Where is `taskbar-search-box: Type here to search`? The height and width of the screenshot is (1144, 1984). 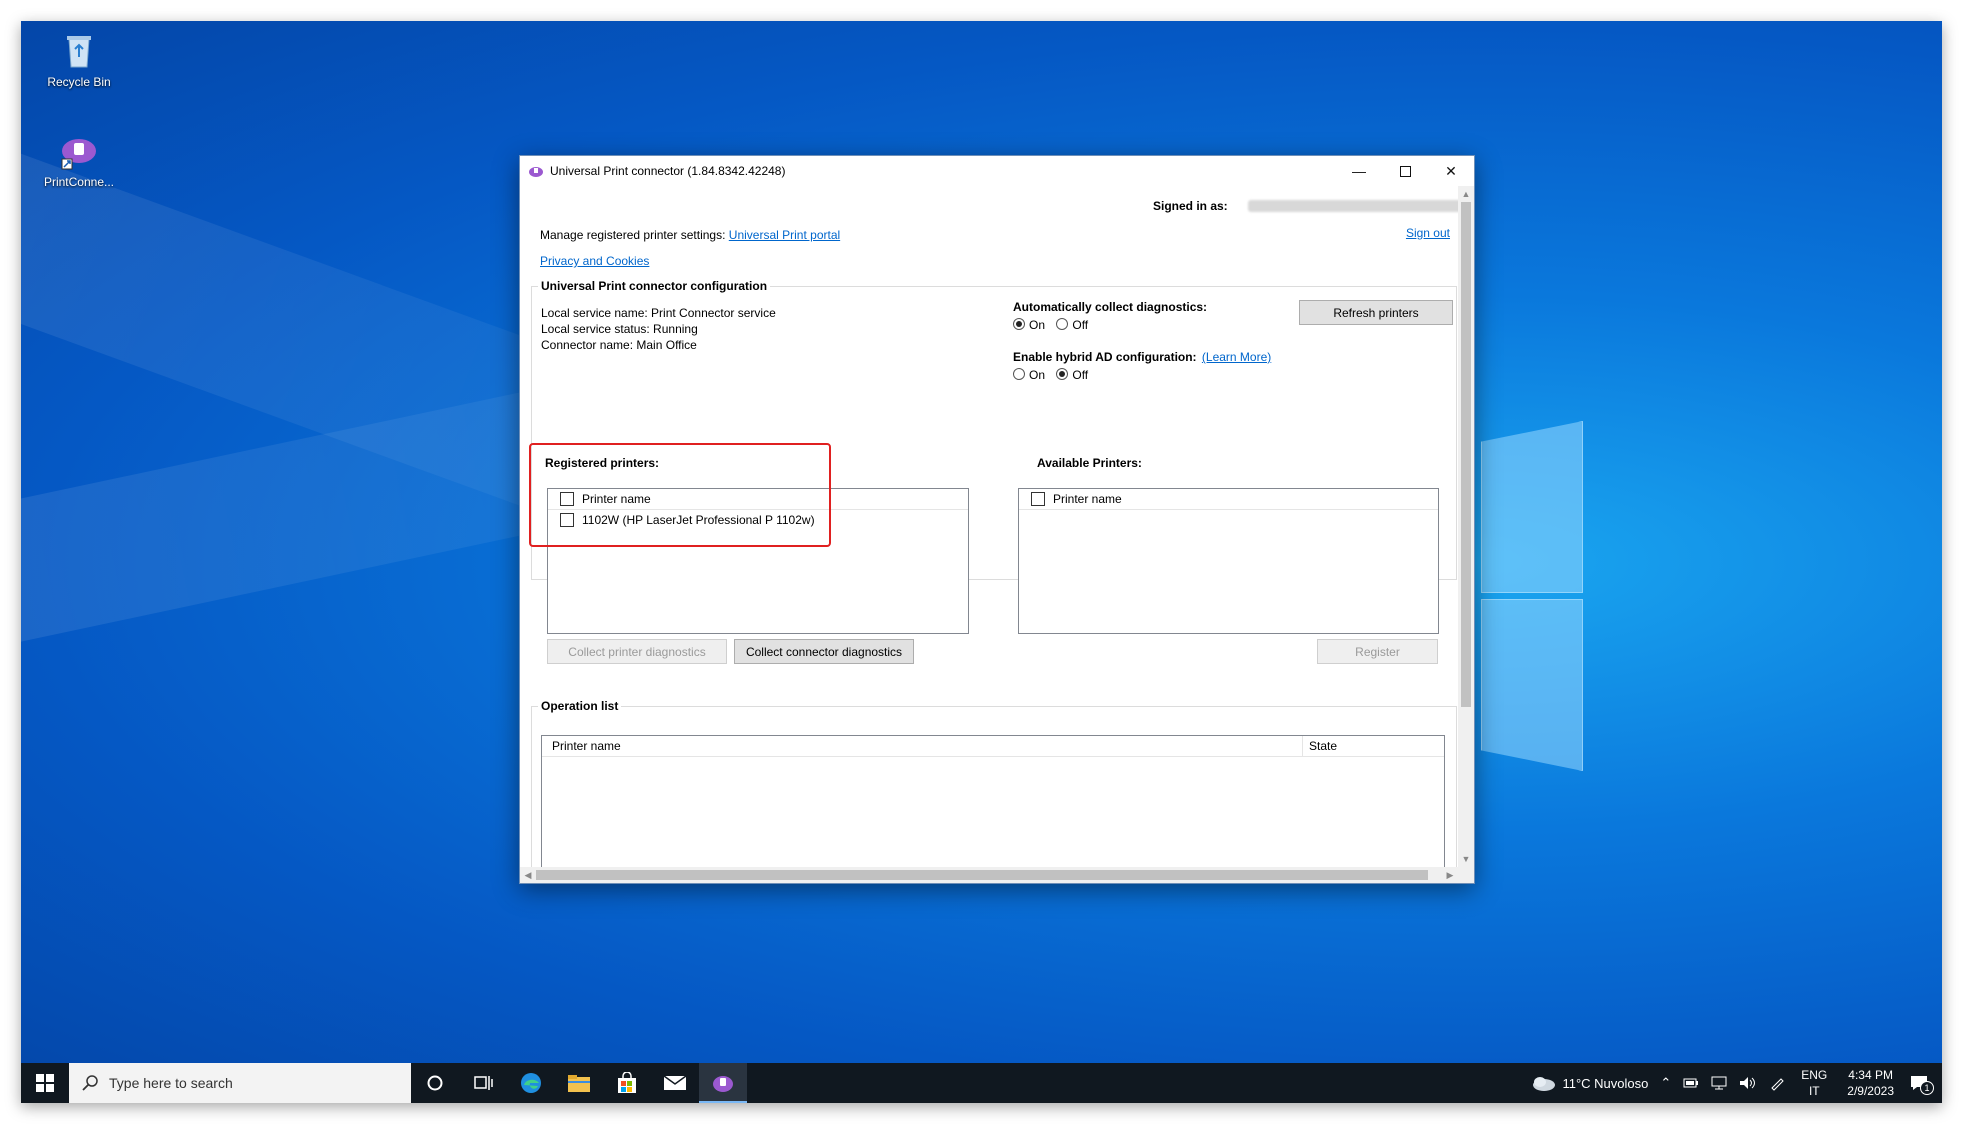
taskbar-search-box: Type here to search is located at coordinates (240, 1083).